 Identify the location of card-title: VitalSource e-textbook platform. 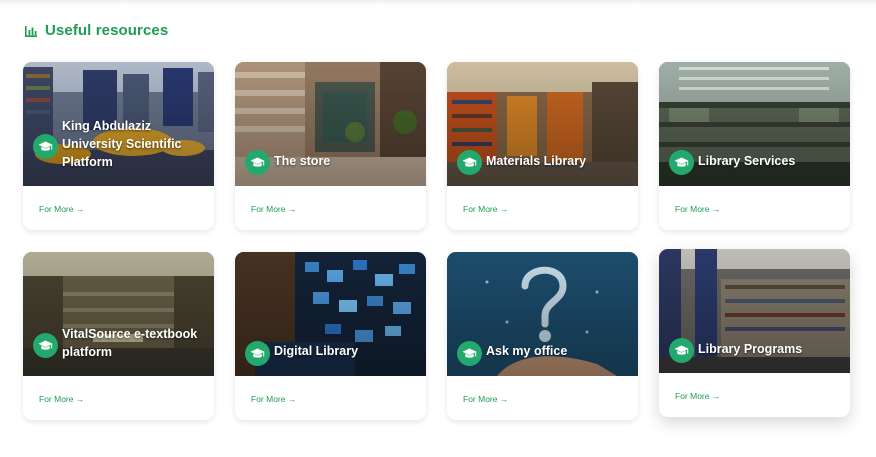
(130, 343).